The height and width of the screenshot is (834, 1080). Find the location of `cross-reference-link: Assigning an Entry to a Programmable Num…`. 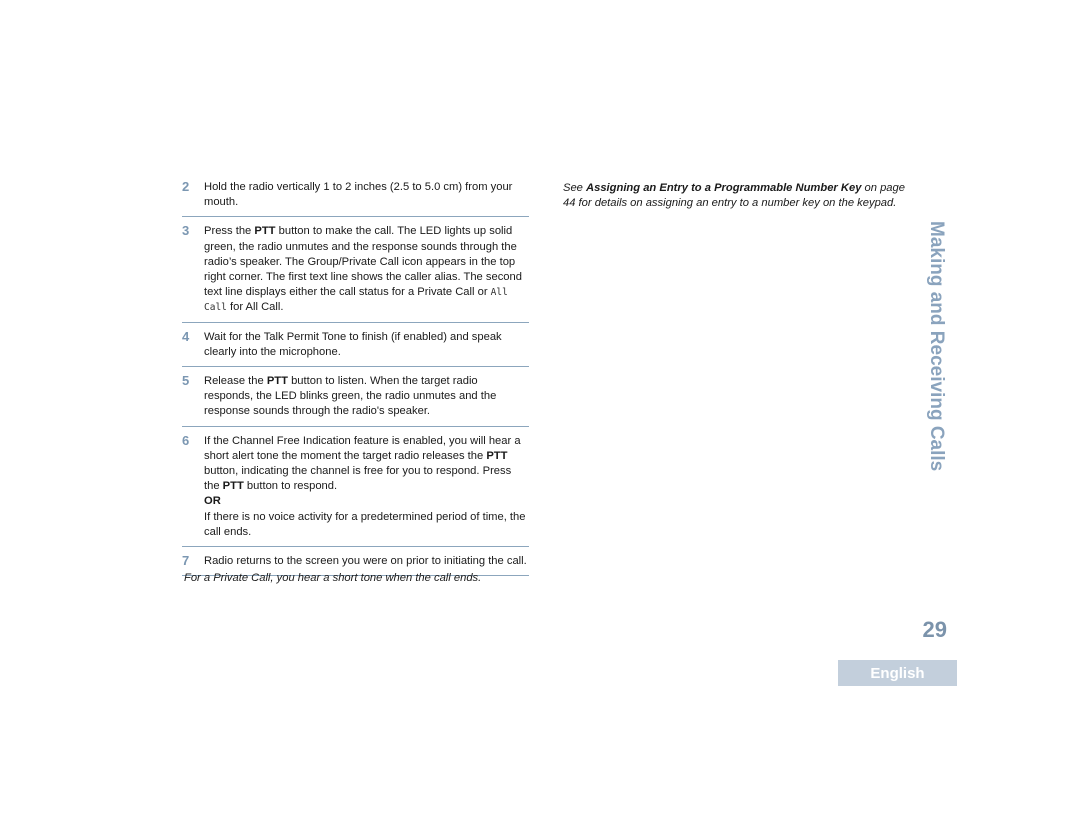

cross-reference-link: Assigning an Entry to a Programmable Num… is located at coordinates (723, 188).